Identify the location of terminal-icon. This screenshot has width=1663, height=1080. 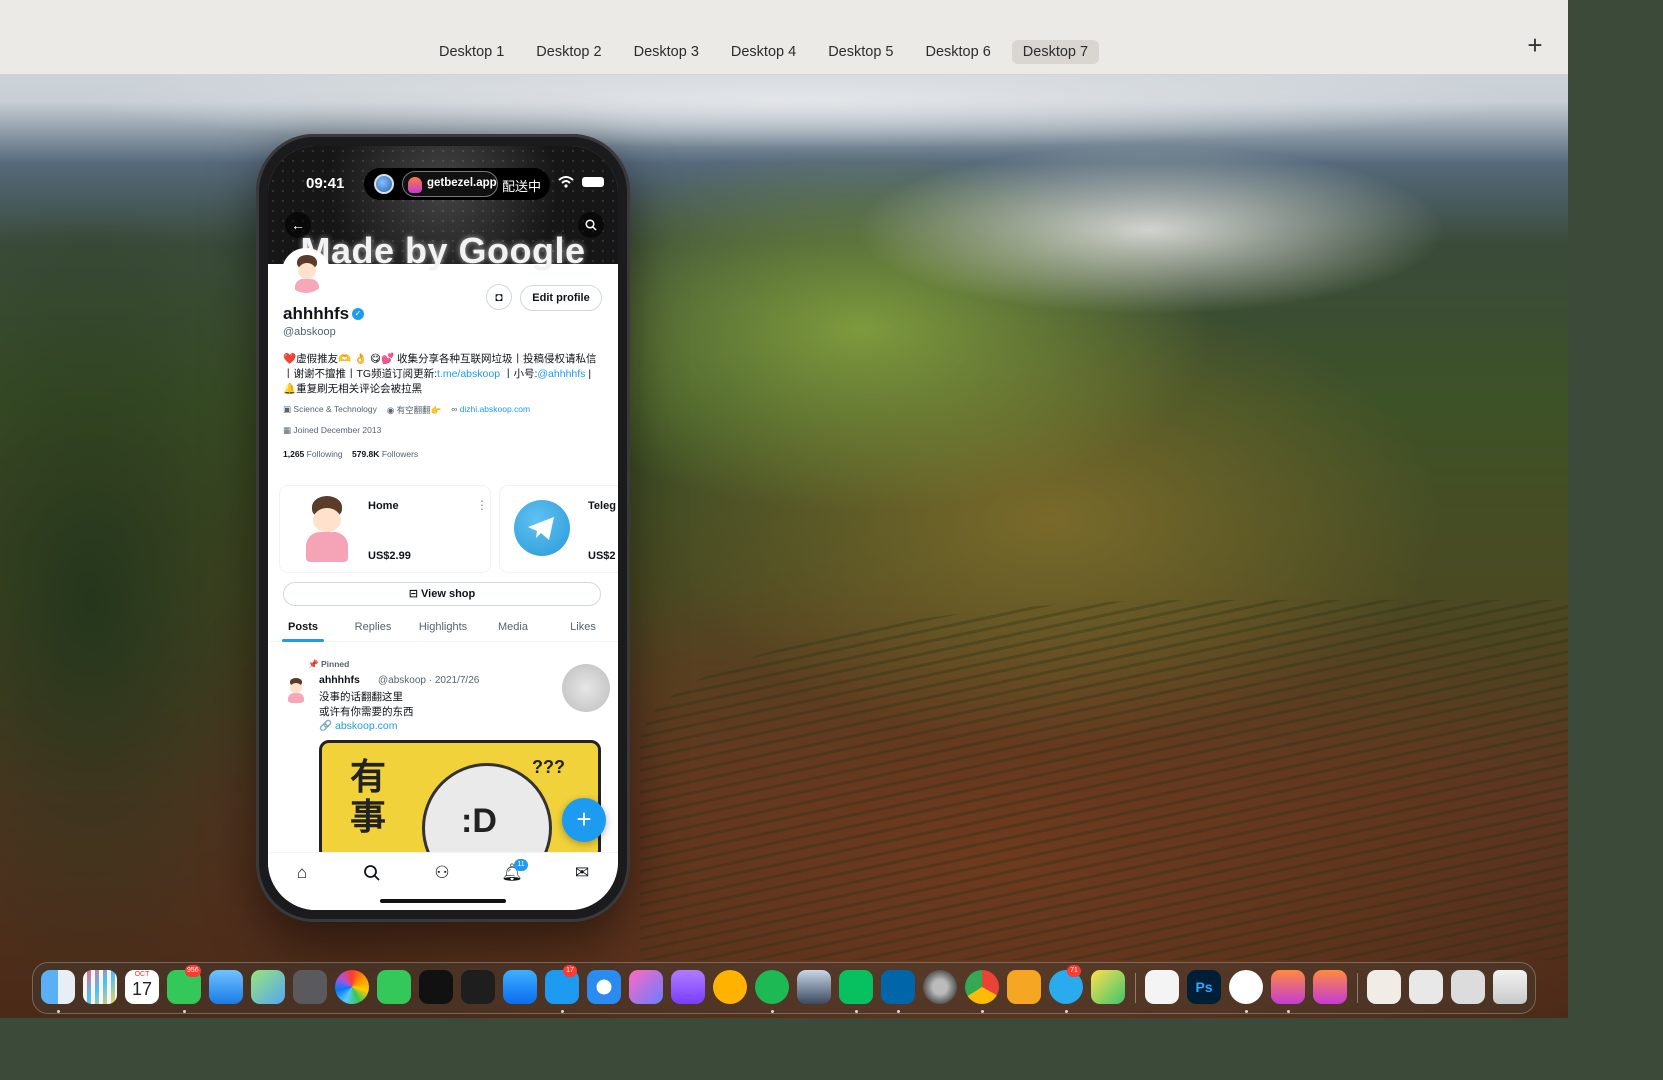
(478, 987).